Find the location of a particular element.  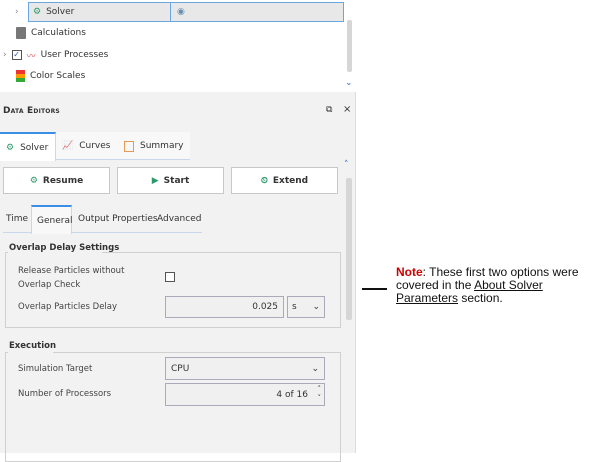

execution-group-title: Execution is located at coordinates (33, 346).